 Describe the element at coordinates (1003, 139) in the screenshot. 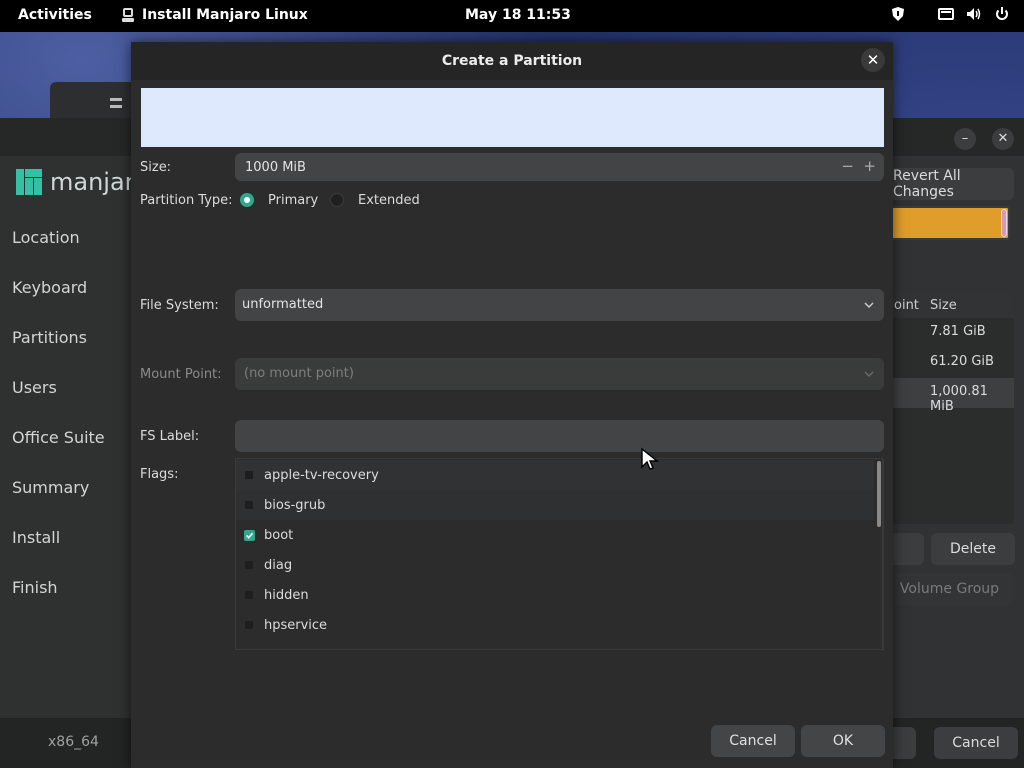

I see `close-window-button: ✕` at that location.